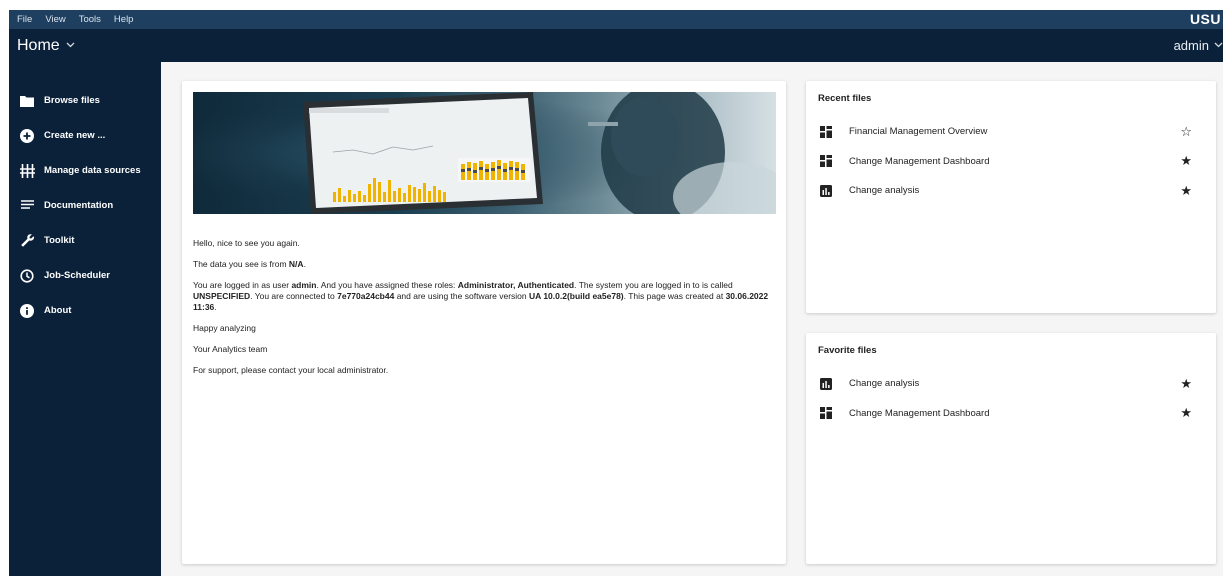  What do you see at coordinates (85, 310) in the screenshot?
I see `sidebar-item-about: About` at bounding box center [85, 310].